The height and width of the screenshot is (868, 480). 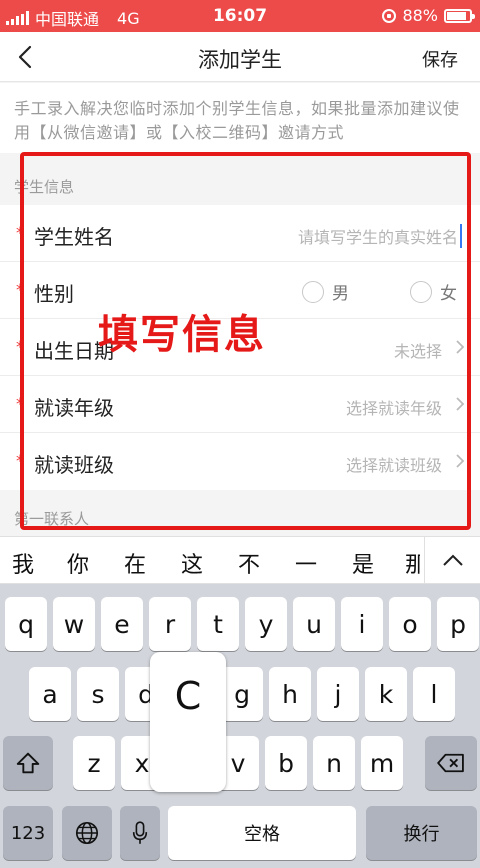 I want to click on key-y: y, so click(x=266, y=624).